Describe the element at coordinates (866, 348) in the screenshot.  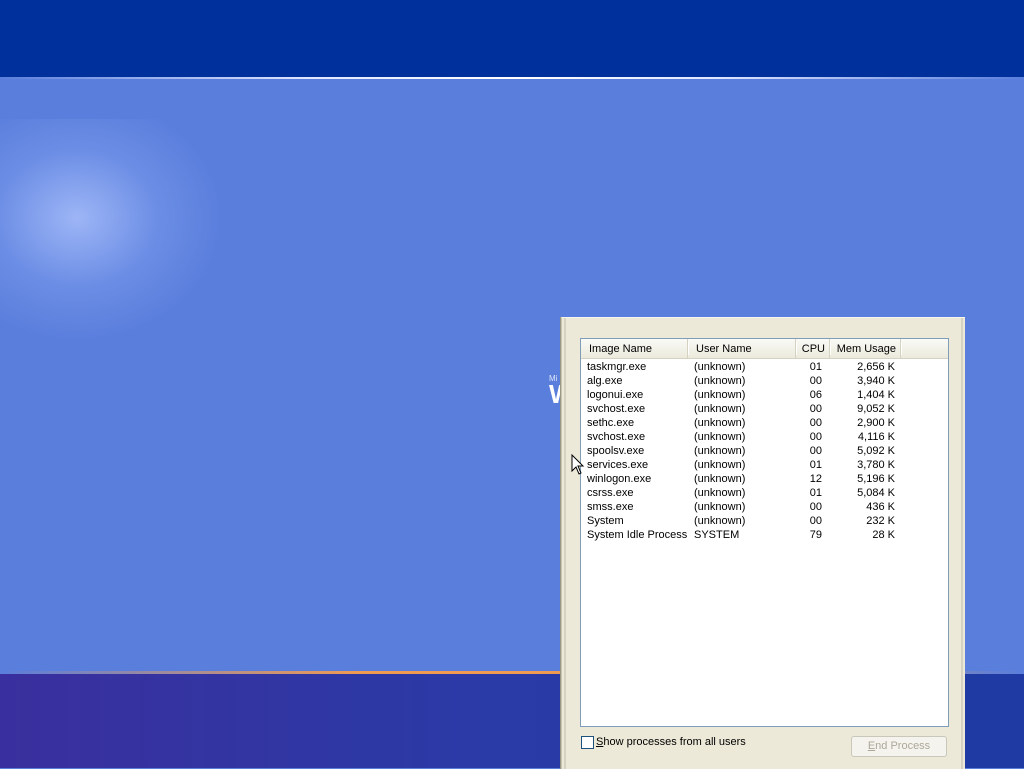
I see `column-header-mem-usage: Mem Usage` at that location.